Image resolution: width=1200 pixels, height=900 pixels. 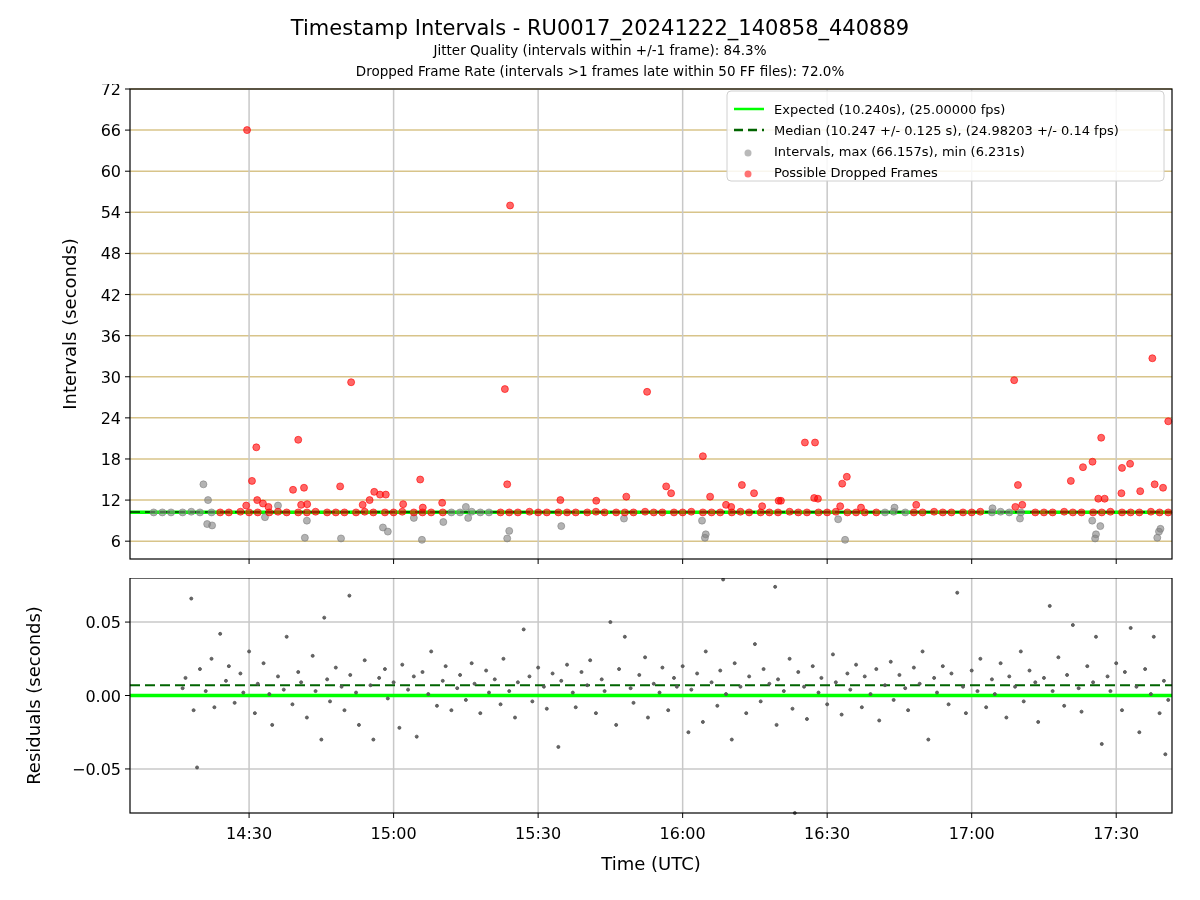 What do you see at coordinates (899, 151) in the screenshot?
I see `legend-label: Intervals, max (66.157s), min (6.231s)` at bounding box center [899, 151].